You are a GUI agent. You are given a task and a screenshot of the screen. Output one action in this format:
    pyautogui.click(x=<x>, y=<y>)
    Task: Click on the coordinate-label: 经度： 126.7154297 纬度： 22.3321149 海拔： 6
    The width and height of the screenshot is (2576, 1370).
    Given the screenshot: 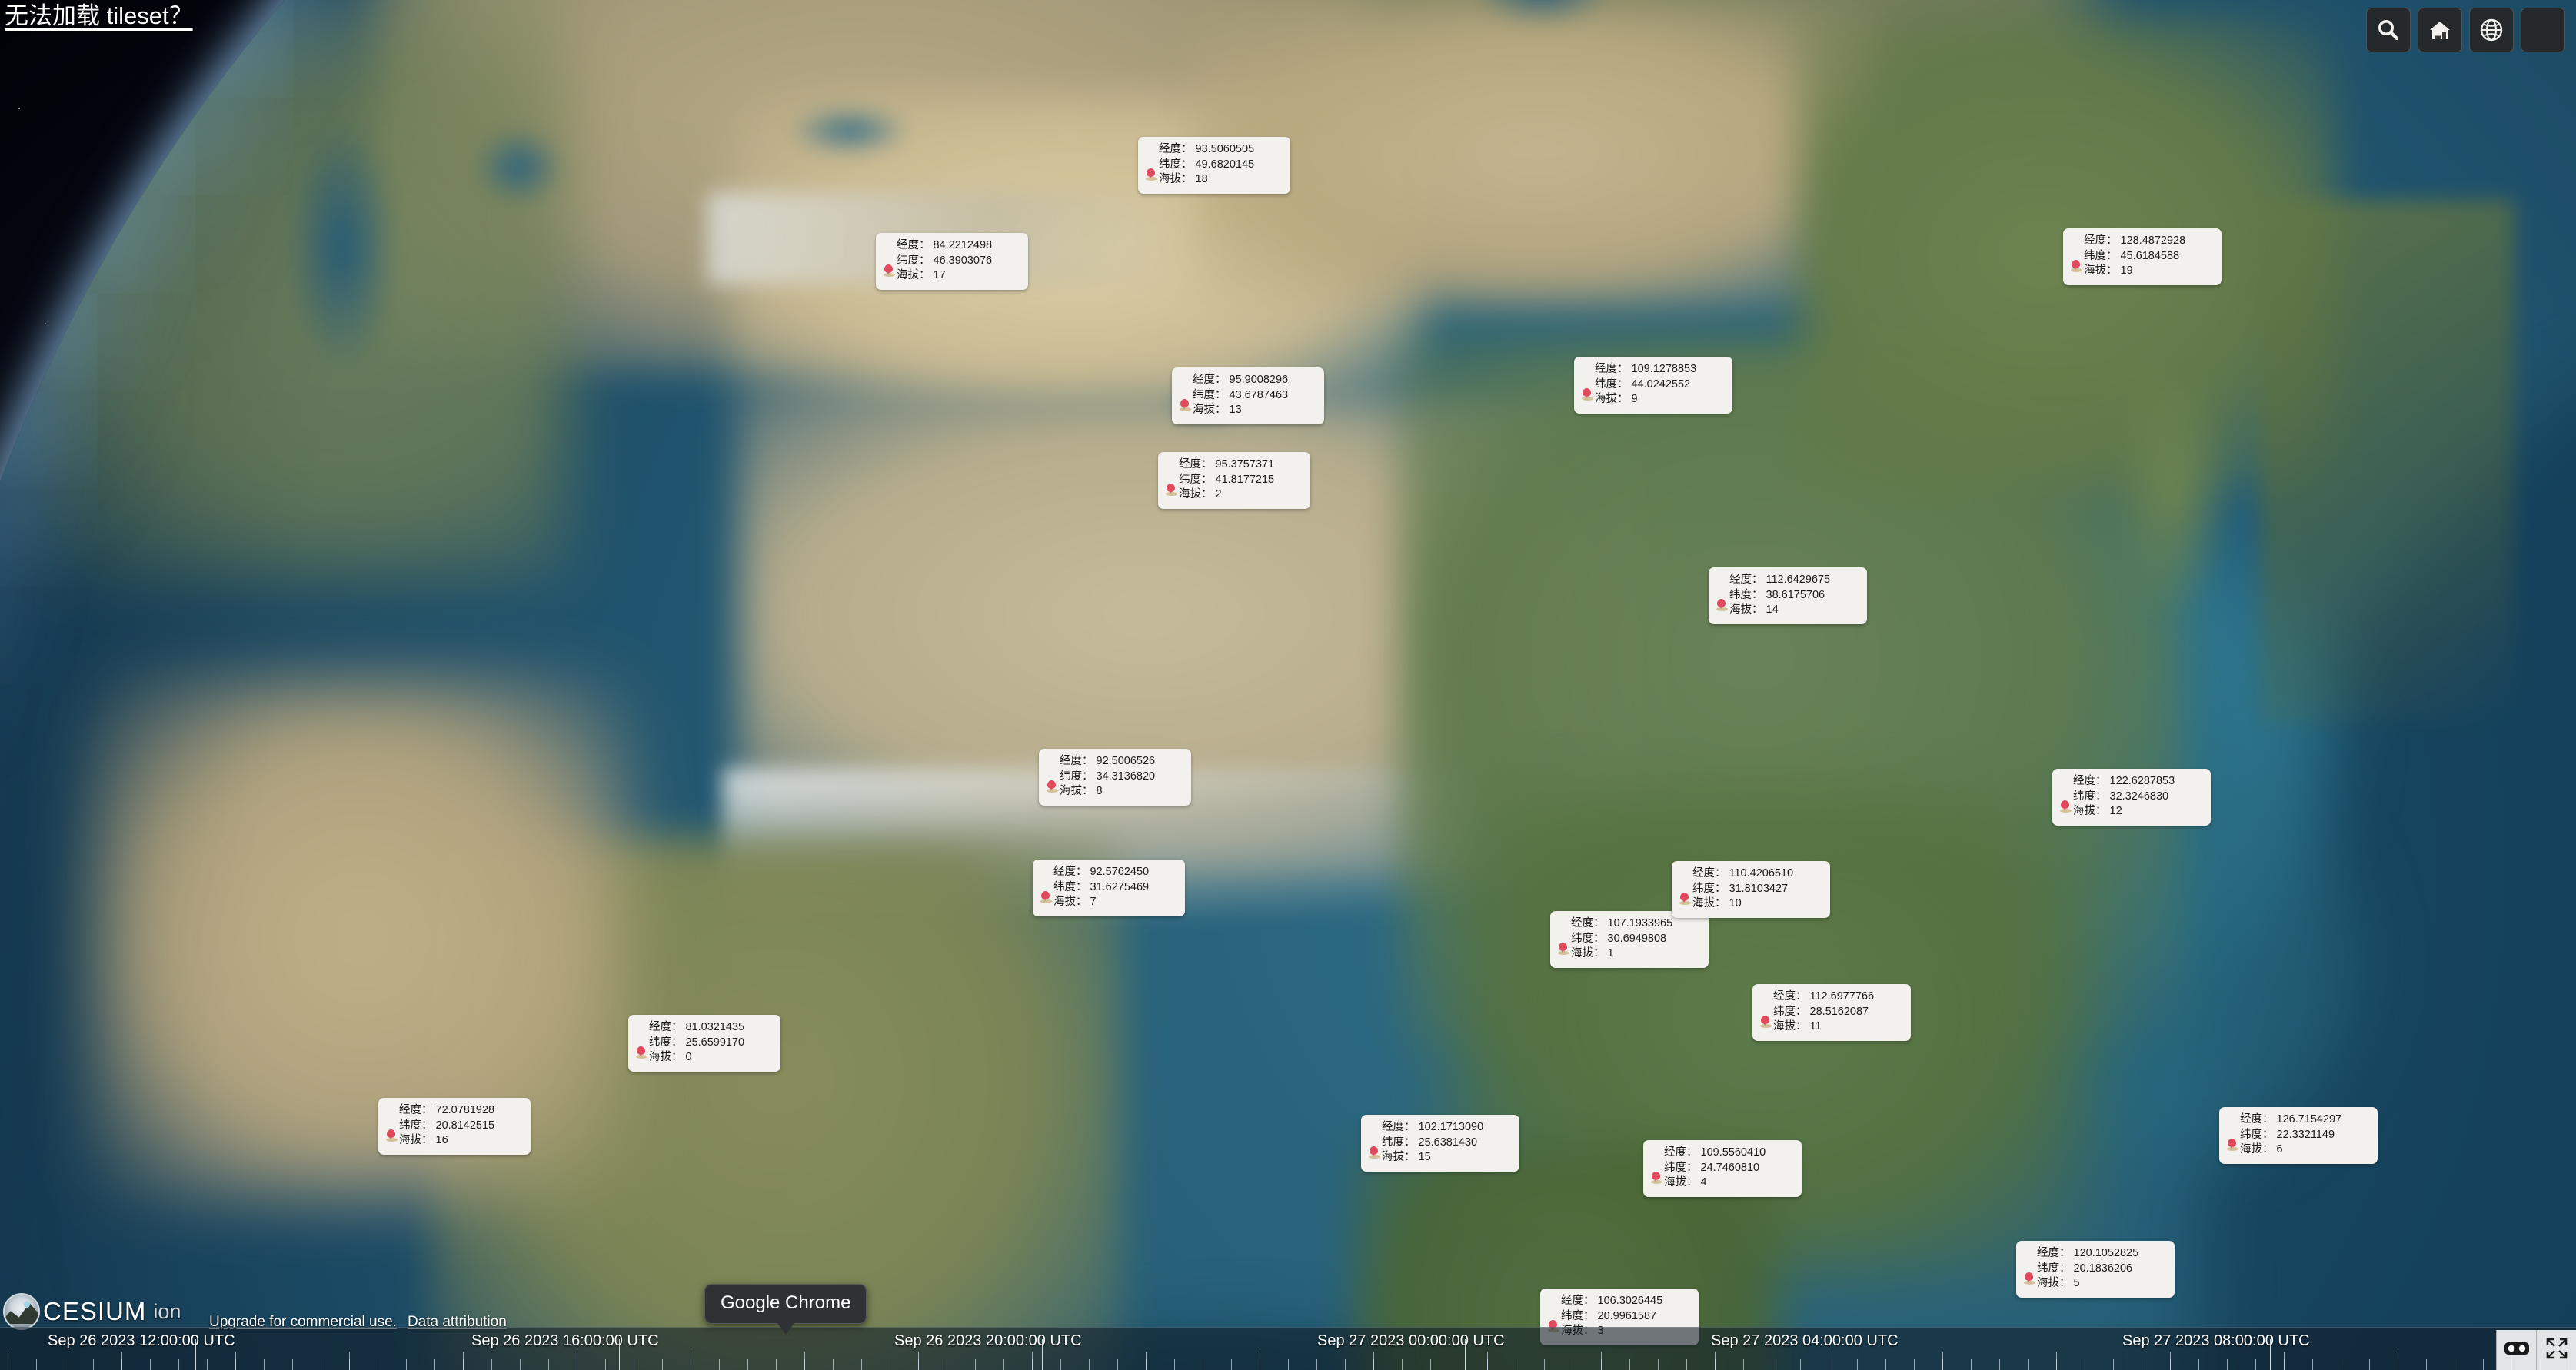 What is the action you would take?
    pyautogui.click(x=2298, y=1135)
    